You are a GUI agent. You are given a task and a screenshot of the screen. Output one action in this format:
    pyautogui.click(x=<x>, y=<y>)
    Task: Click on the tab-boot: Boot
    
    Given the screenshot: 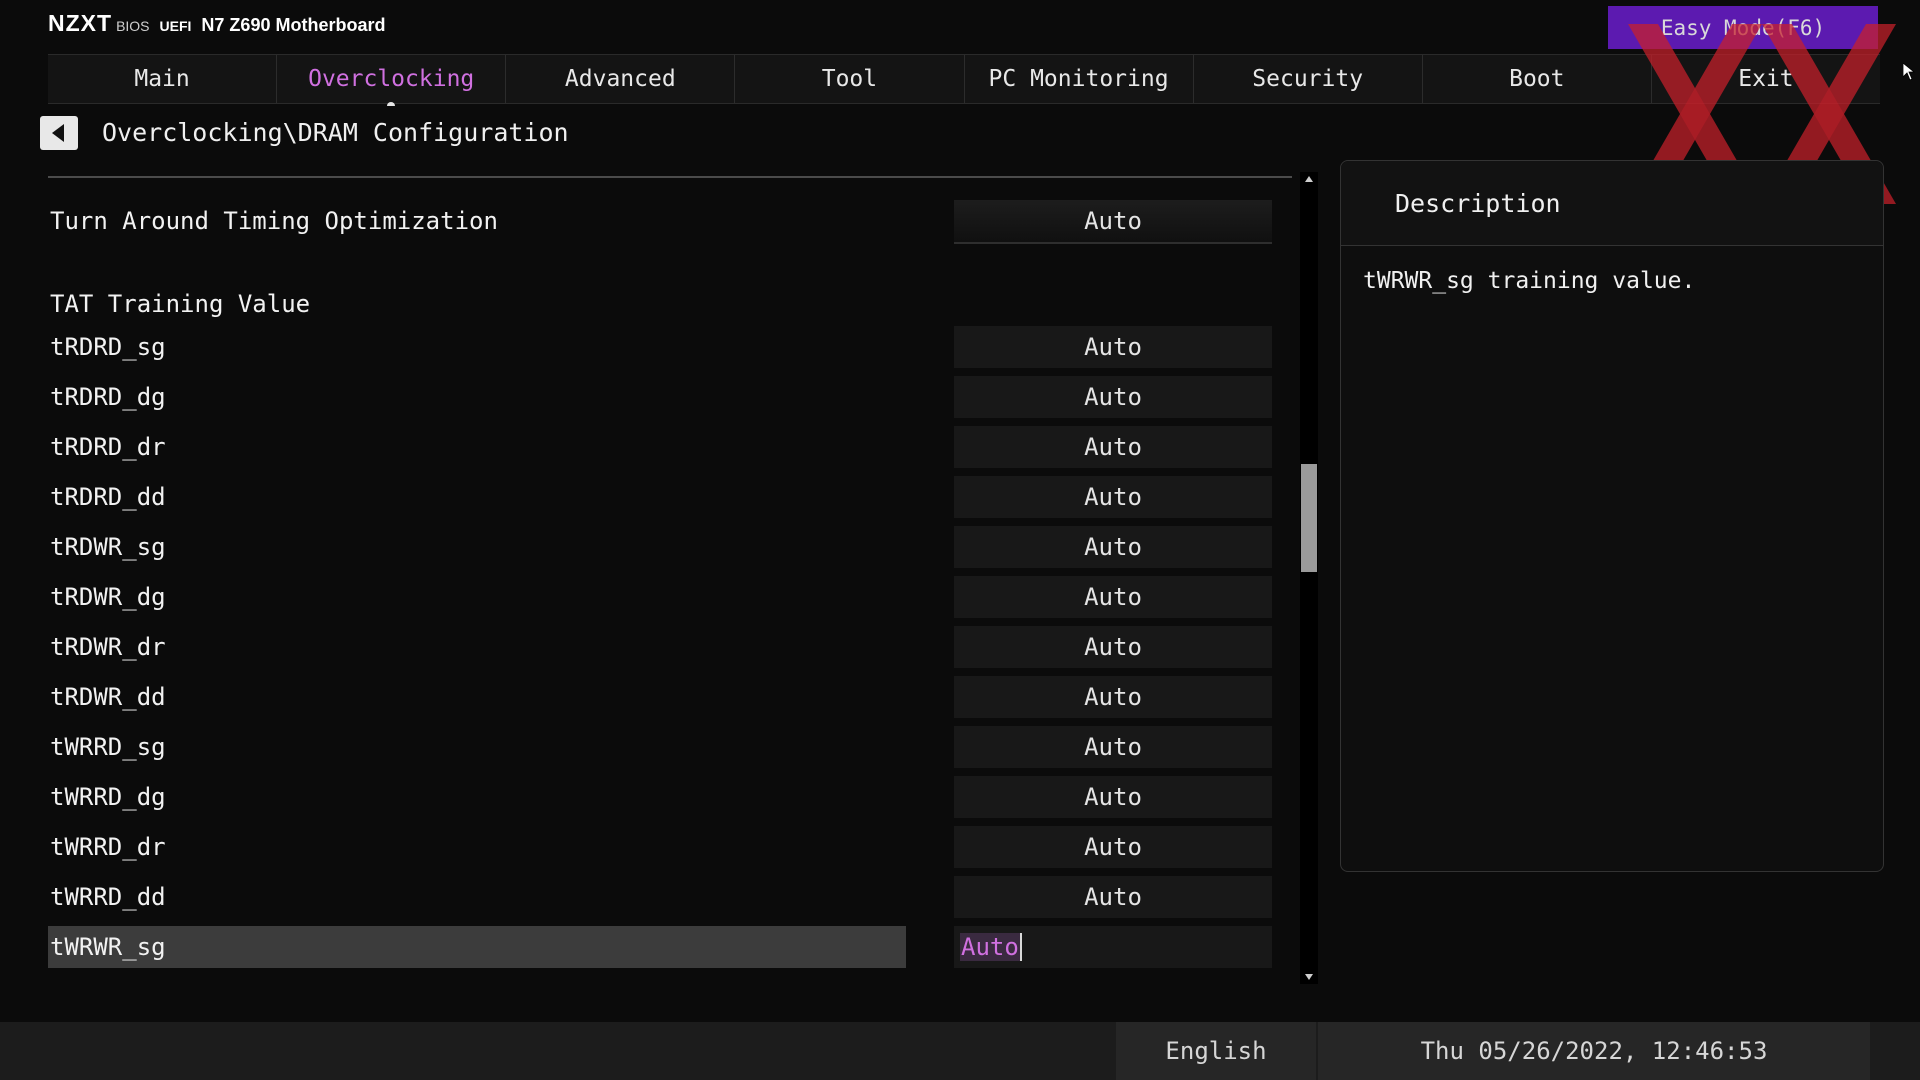 What is the action you would take?
    pyautogui.click(x=1537, y=79)
    